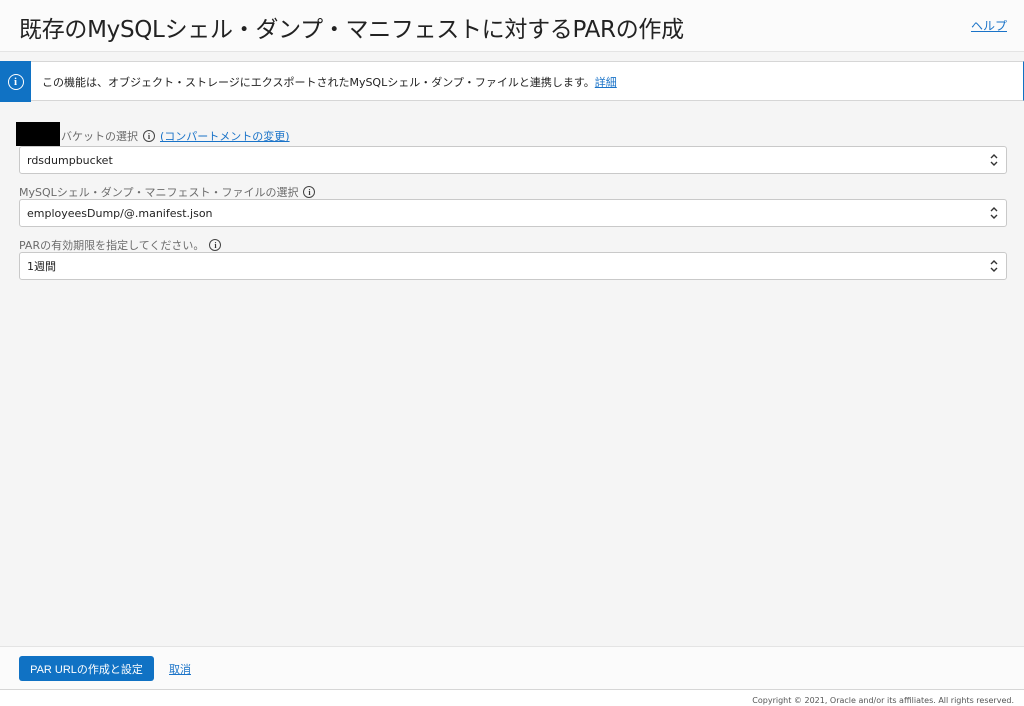  Describe the element at coordinates (513, 213) in the screenshot. I see `manifest-select: employeesDump/@.manifest.json` at that location.